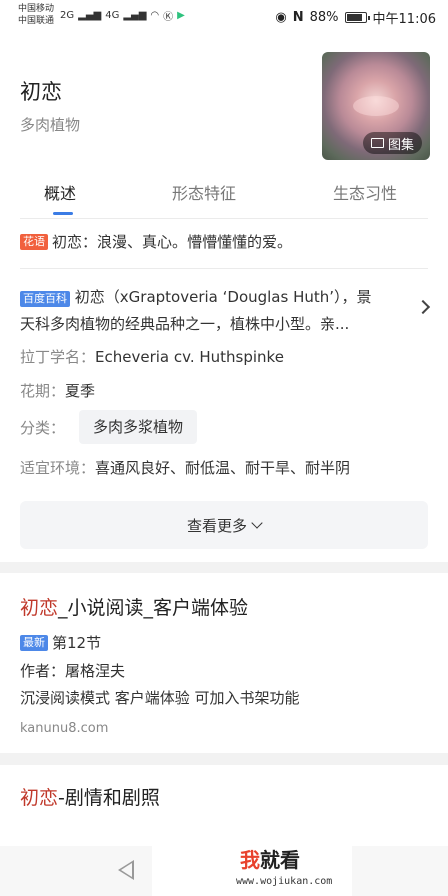 Image resolution: width=448 pixels, height=896 pixels. I want to click on view-more-label: 查看更多, so click(216, 525).